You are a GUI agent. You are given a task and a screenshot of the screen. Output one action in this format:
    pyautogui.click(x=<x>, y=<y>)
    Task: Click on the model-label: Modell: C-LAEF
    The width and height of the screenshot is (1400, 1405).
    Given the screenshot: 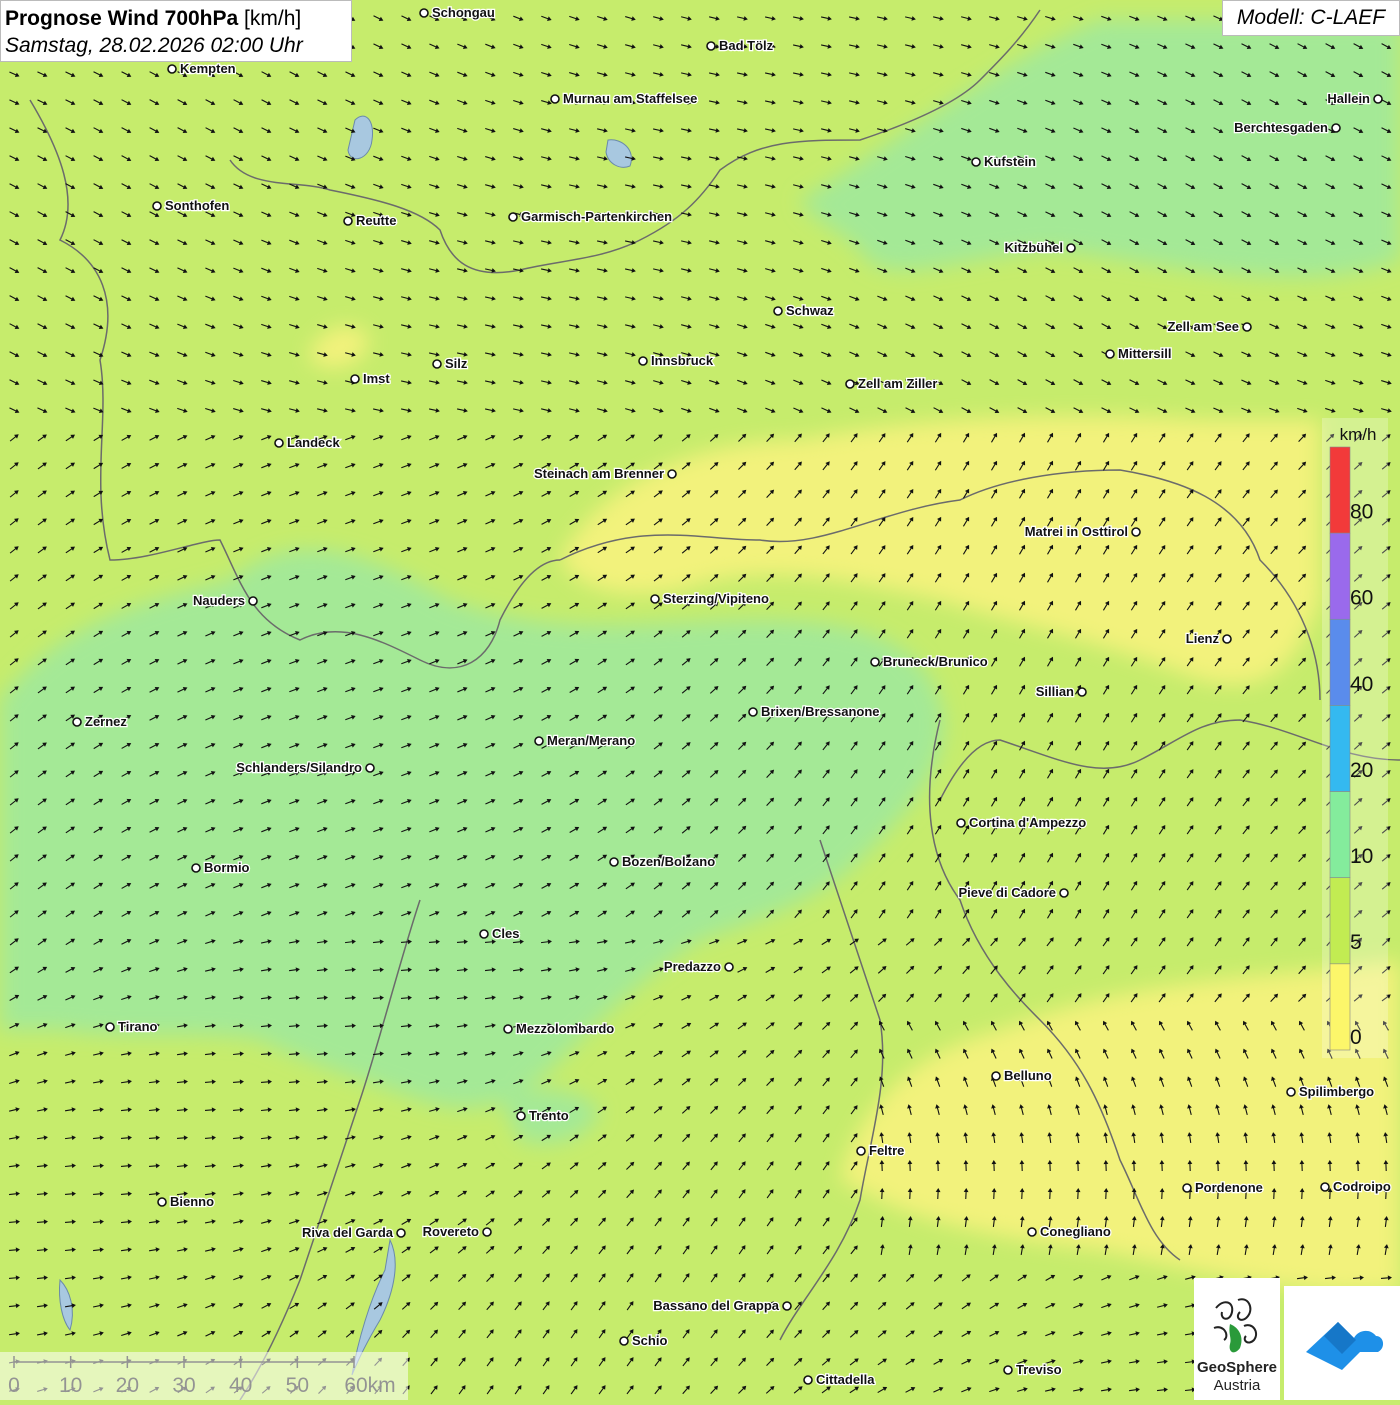 What is the action you would take?
    pyautogui.click(x=1311, y=18)
    